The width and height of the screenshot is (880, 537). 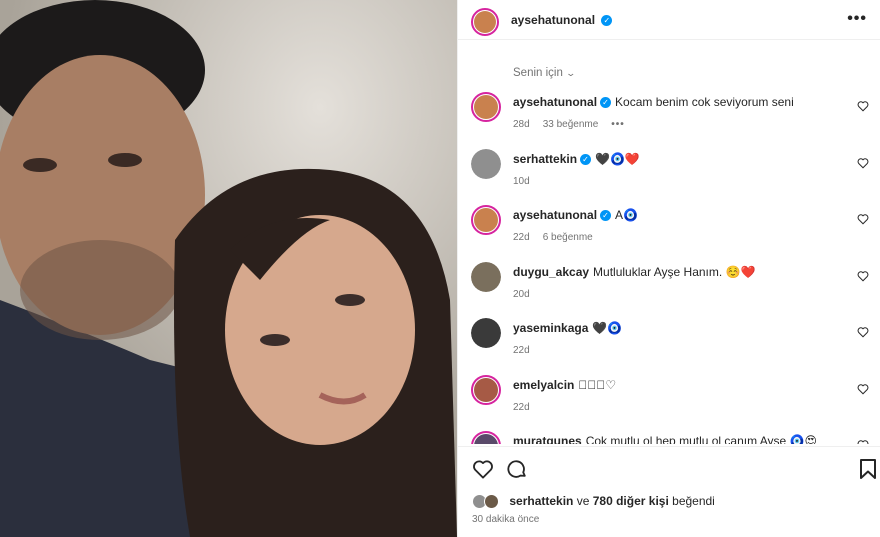 I want to click on author-username-row: aysehatunonal ✓, so click(x=562, y=20).